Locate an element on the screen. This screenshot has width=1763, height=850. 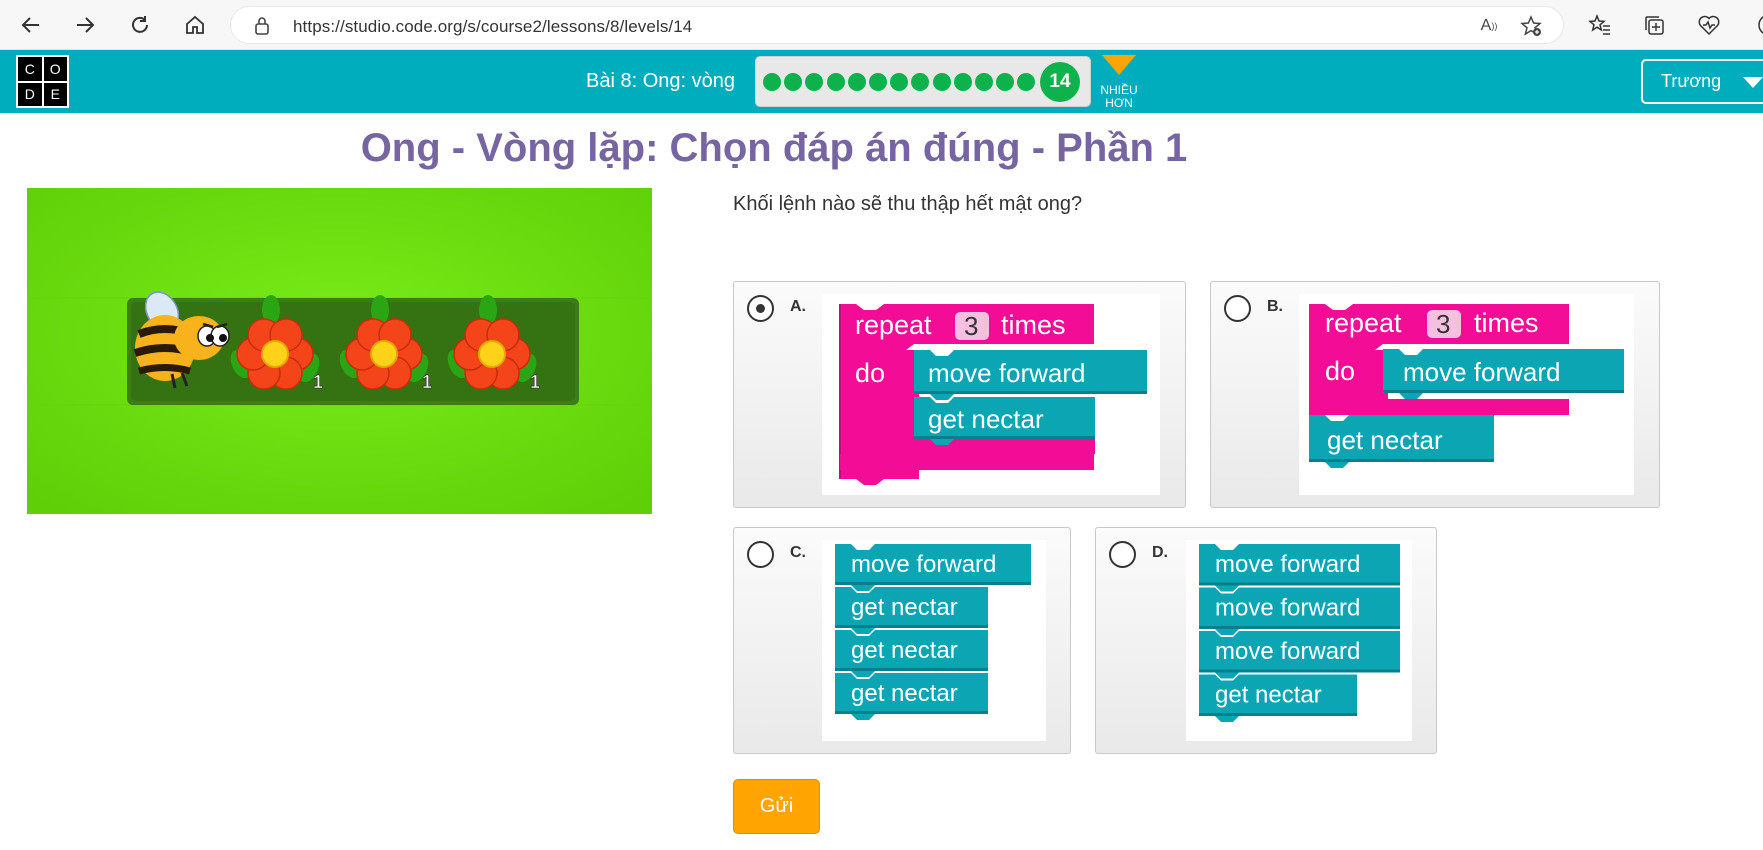
option-d-radio is located at coordinates (1122, 554).